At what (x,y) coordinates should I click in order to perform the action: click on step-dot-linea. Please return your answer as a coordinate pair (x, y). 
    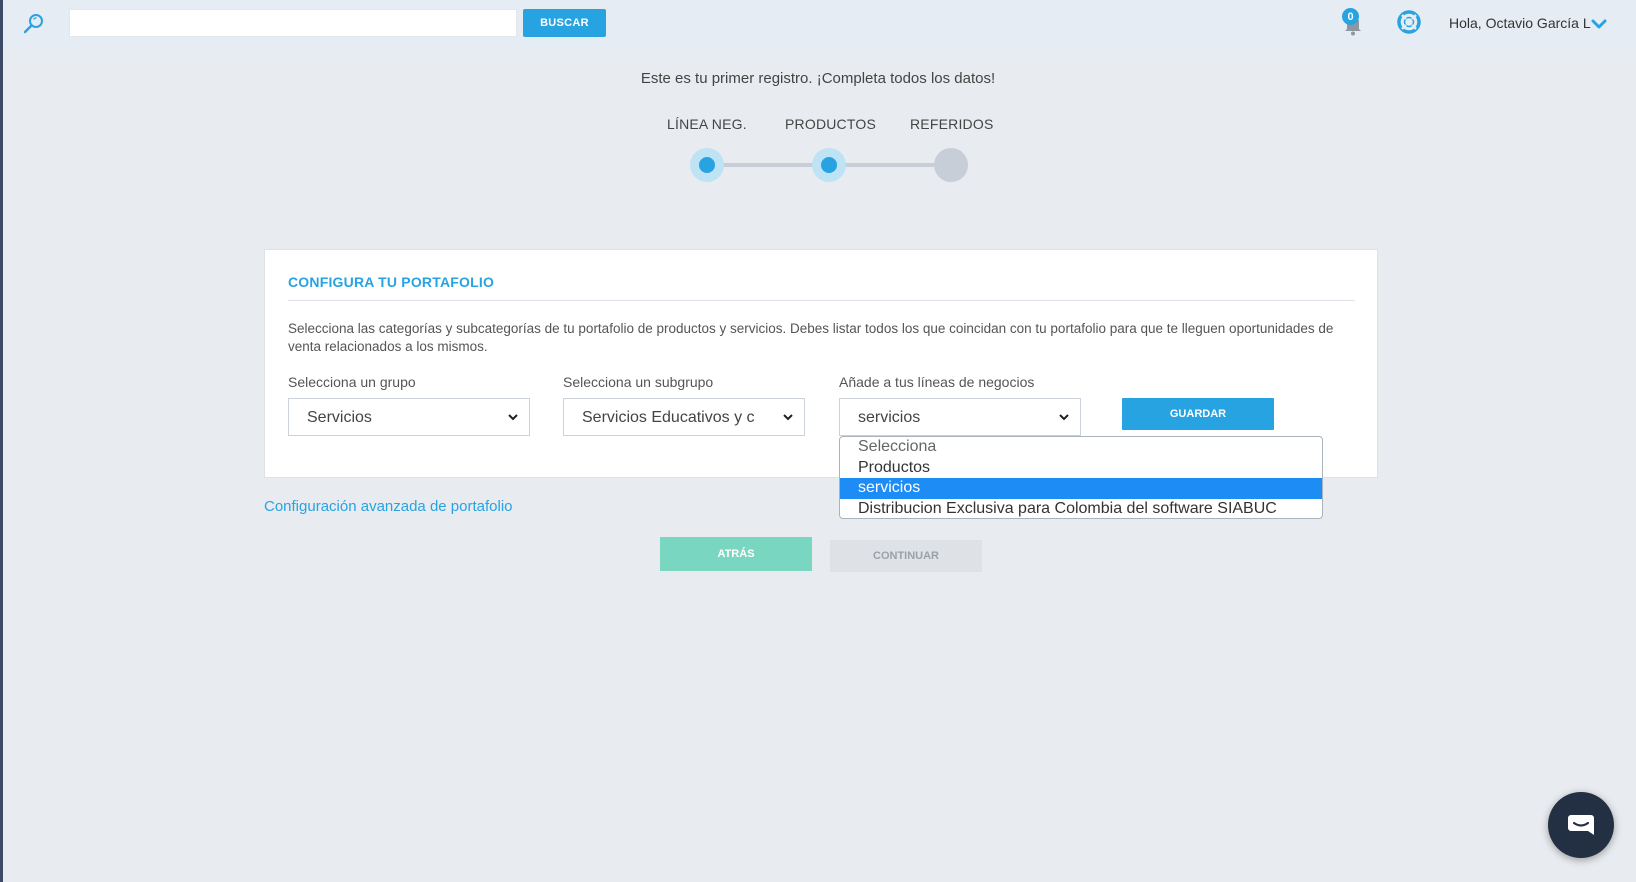
    Looking at the image, I should click on (707, 165).